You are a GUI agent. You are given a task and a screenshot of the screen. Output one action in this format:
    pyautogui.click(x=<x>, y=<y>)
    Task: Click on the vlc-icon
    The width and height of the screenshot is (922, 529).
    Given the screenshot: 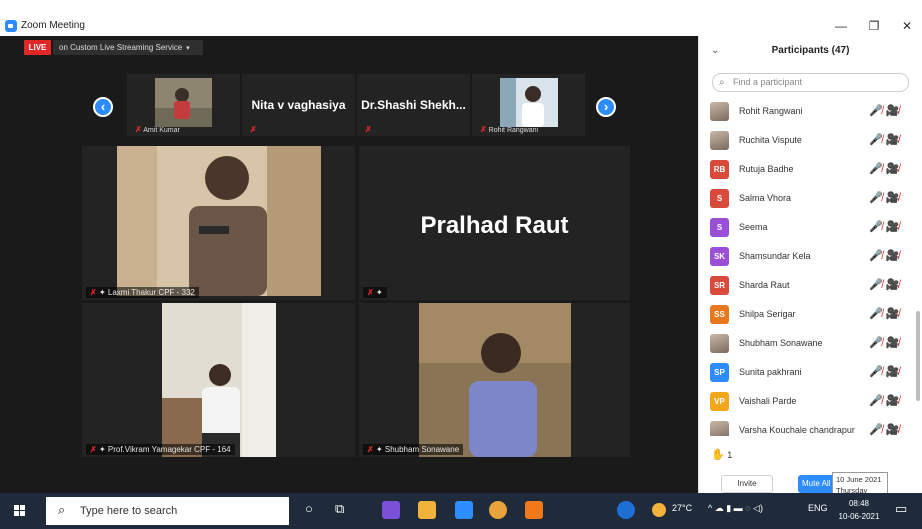 What is the action you would take?
    pyautogui.click(x=534, y=510)
    